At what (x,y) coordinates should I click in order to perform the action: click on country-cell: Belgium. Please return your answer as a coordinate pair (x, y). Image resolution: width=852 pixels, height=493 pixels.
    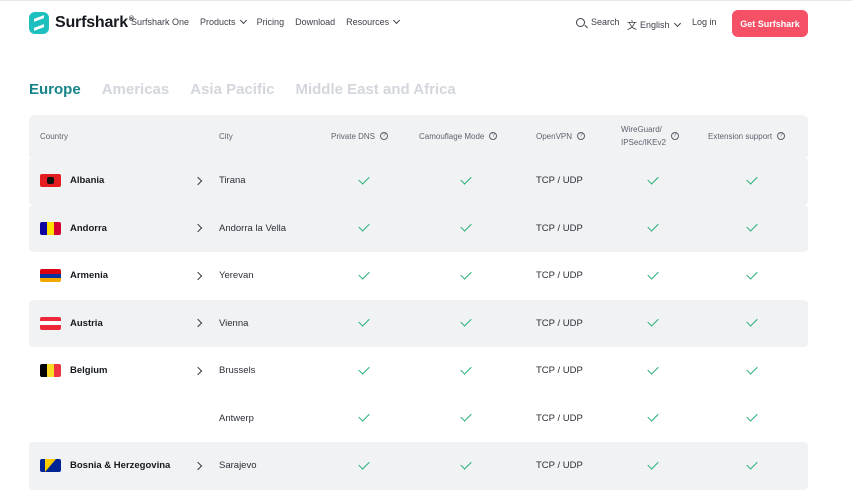
    Looking at the image, I should click on (73, 371).